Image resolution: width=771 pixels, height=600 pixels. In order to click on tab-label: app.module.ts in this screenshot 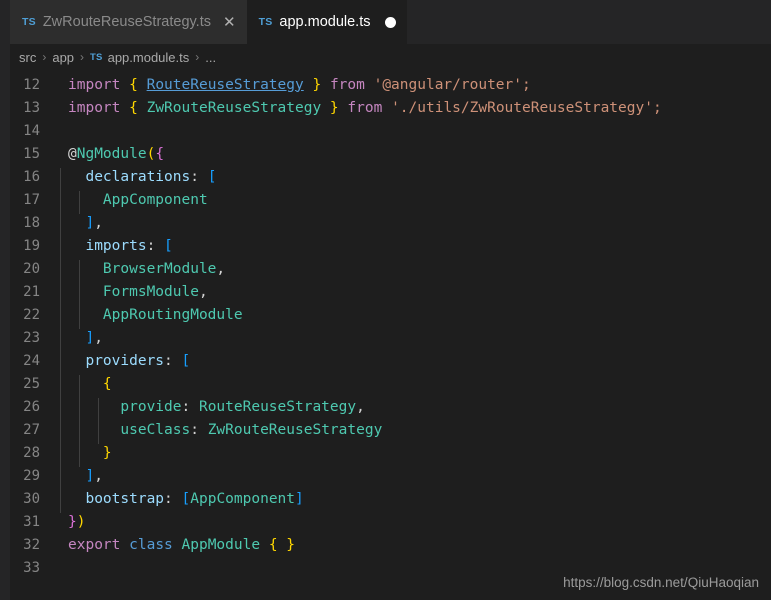, I will do `click(325, 22)`.